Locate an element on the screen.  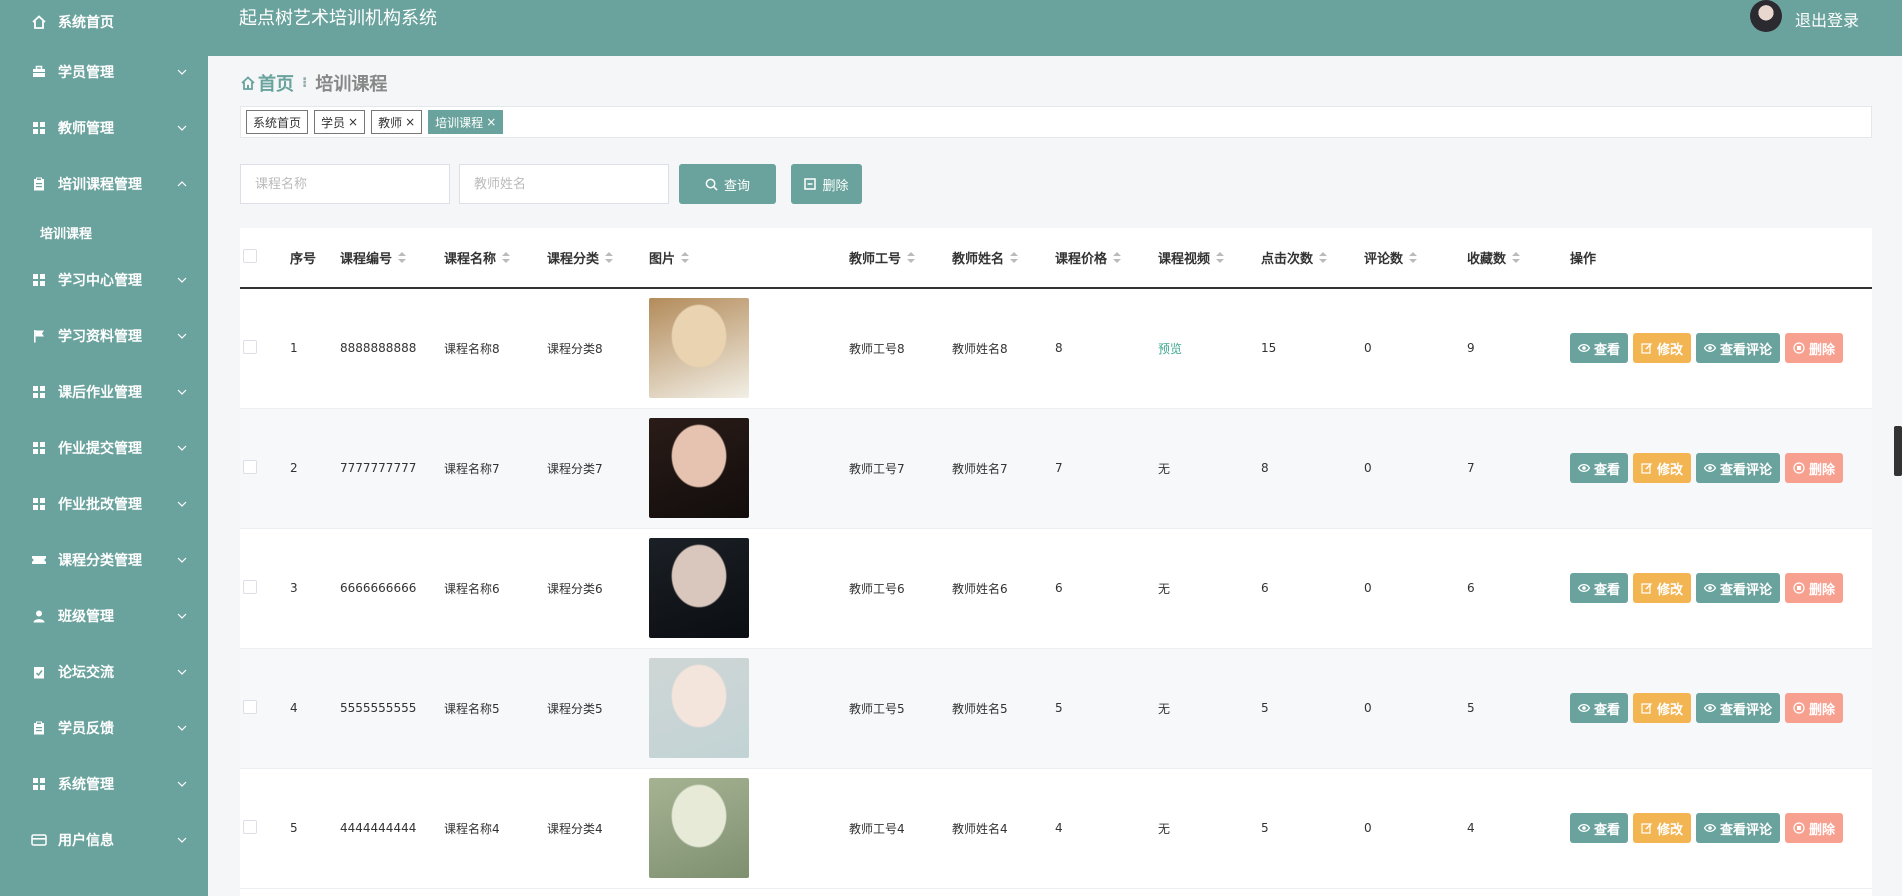
sidebar-item-10: 班级管理 is located at coordinates (104, 616).